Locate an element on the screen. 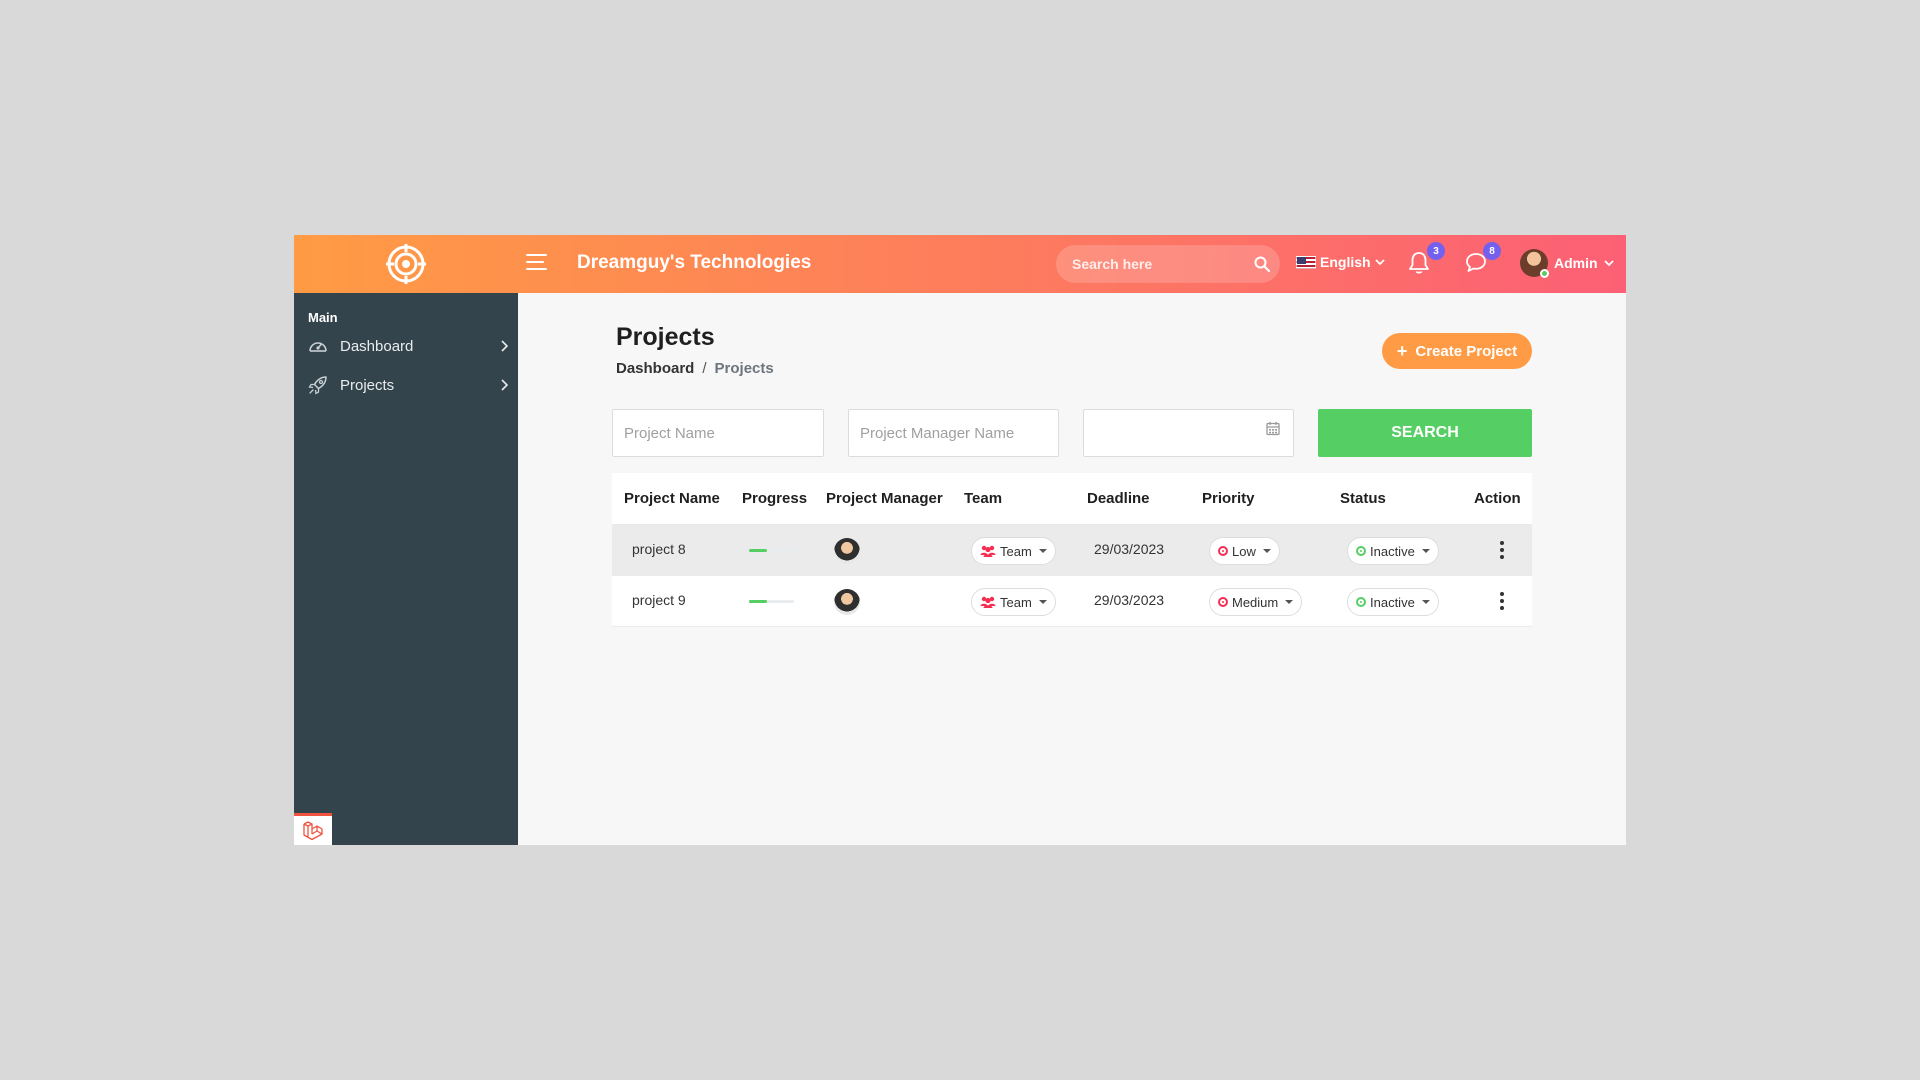  avatar is located at coordinates (1534, 263).